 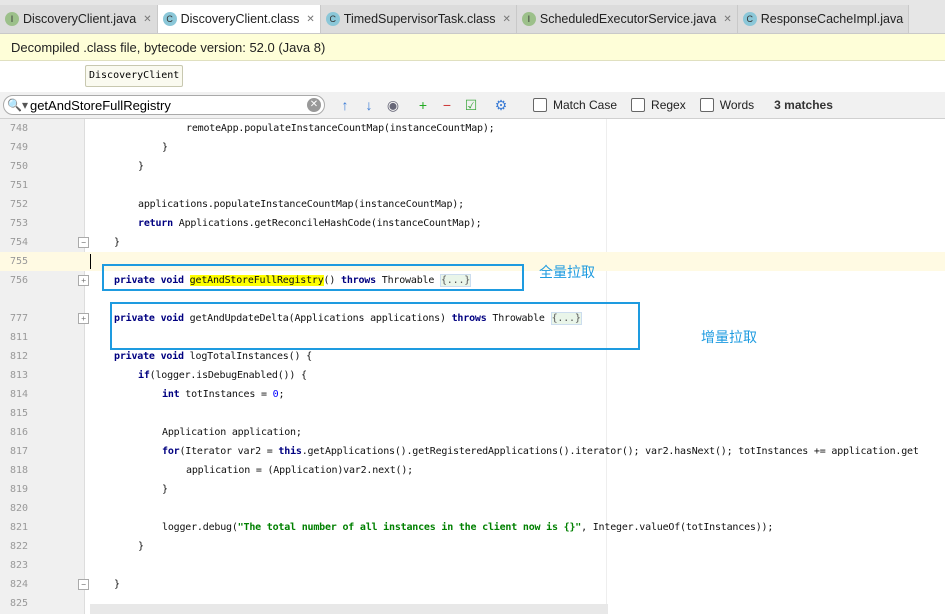 I want to click on code-line: 750}, so click(x=472, y=166).